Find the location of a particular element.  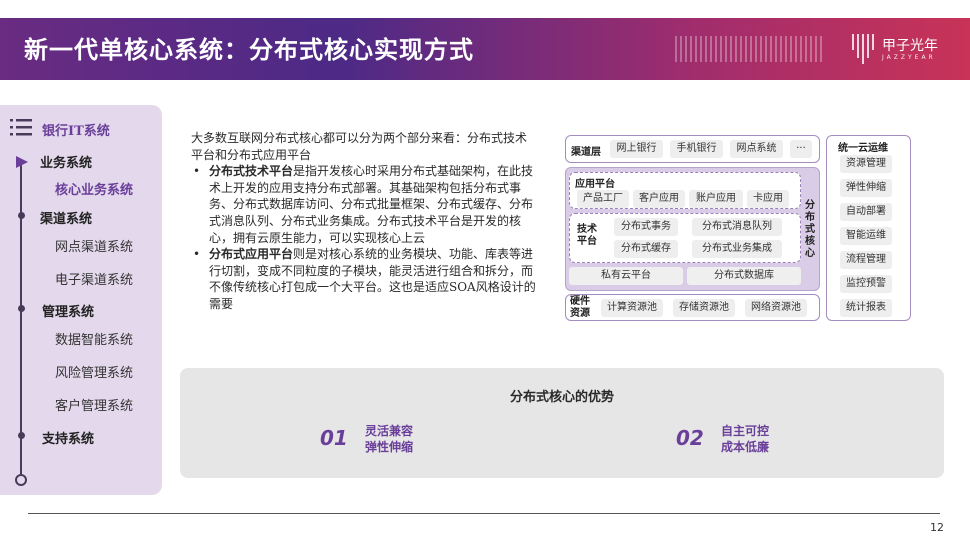

advantage-line: 弹性伸缩 is located at coordinates (389, 447).